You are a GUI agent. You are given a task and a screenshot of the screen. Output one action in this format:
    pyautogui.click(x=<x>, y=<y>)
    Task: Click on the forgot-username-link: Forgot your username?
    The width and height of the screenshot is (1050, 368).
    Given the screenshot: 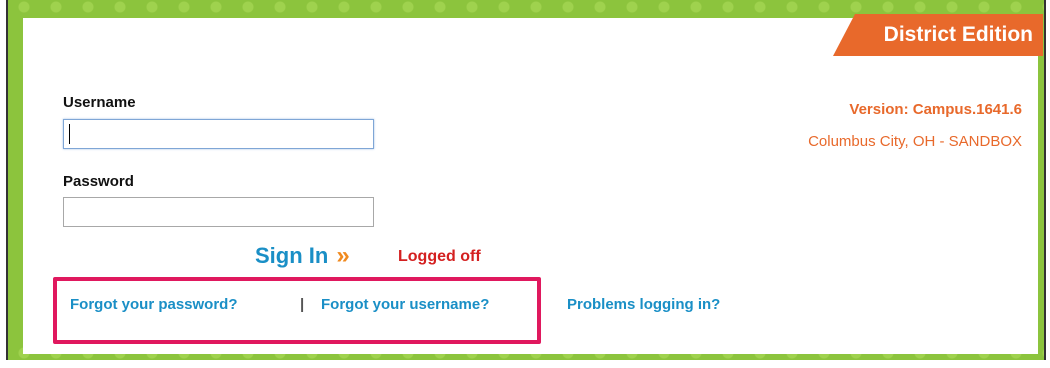 What is the action you would take?
    pyautogui.click(x=405, y=304)
    